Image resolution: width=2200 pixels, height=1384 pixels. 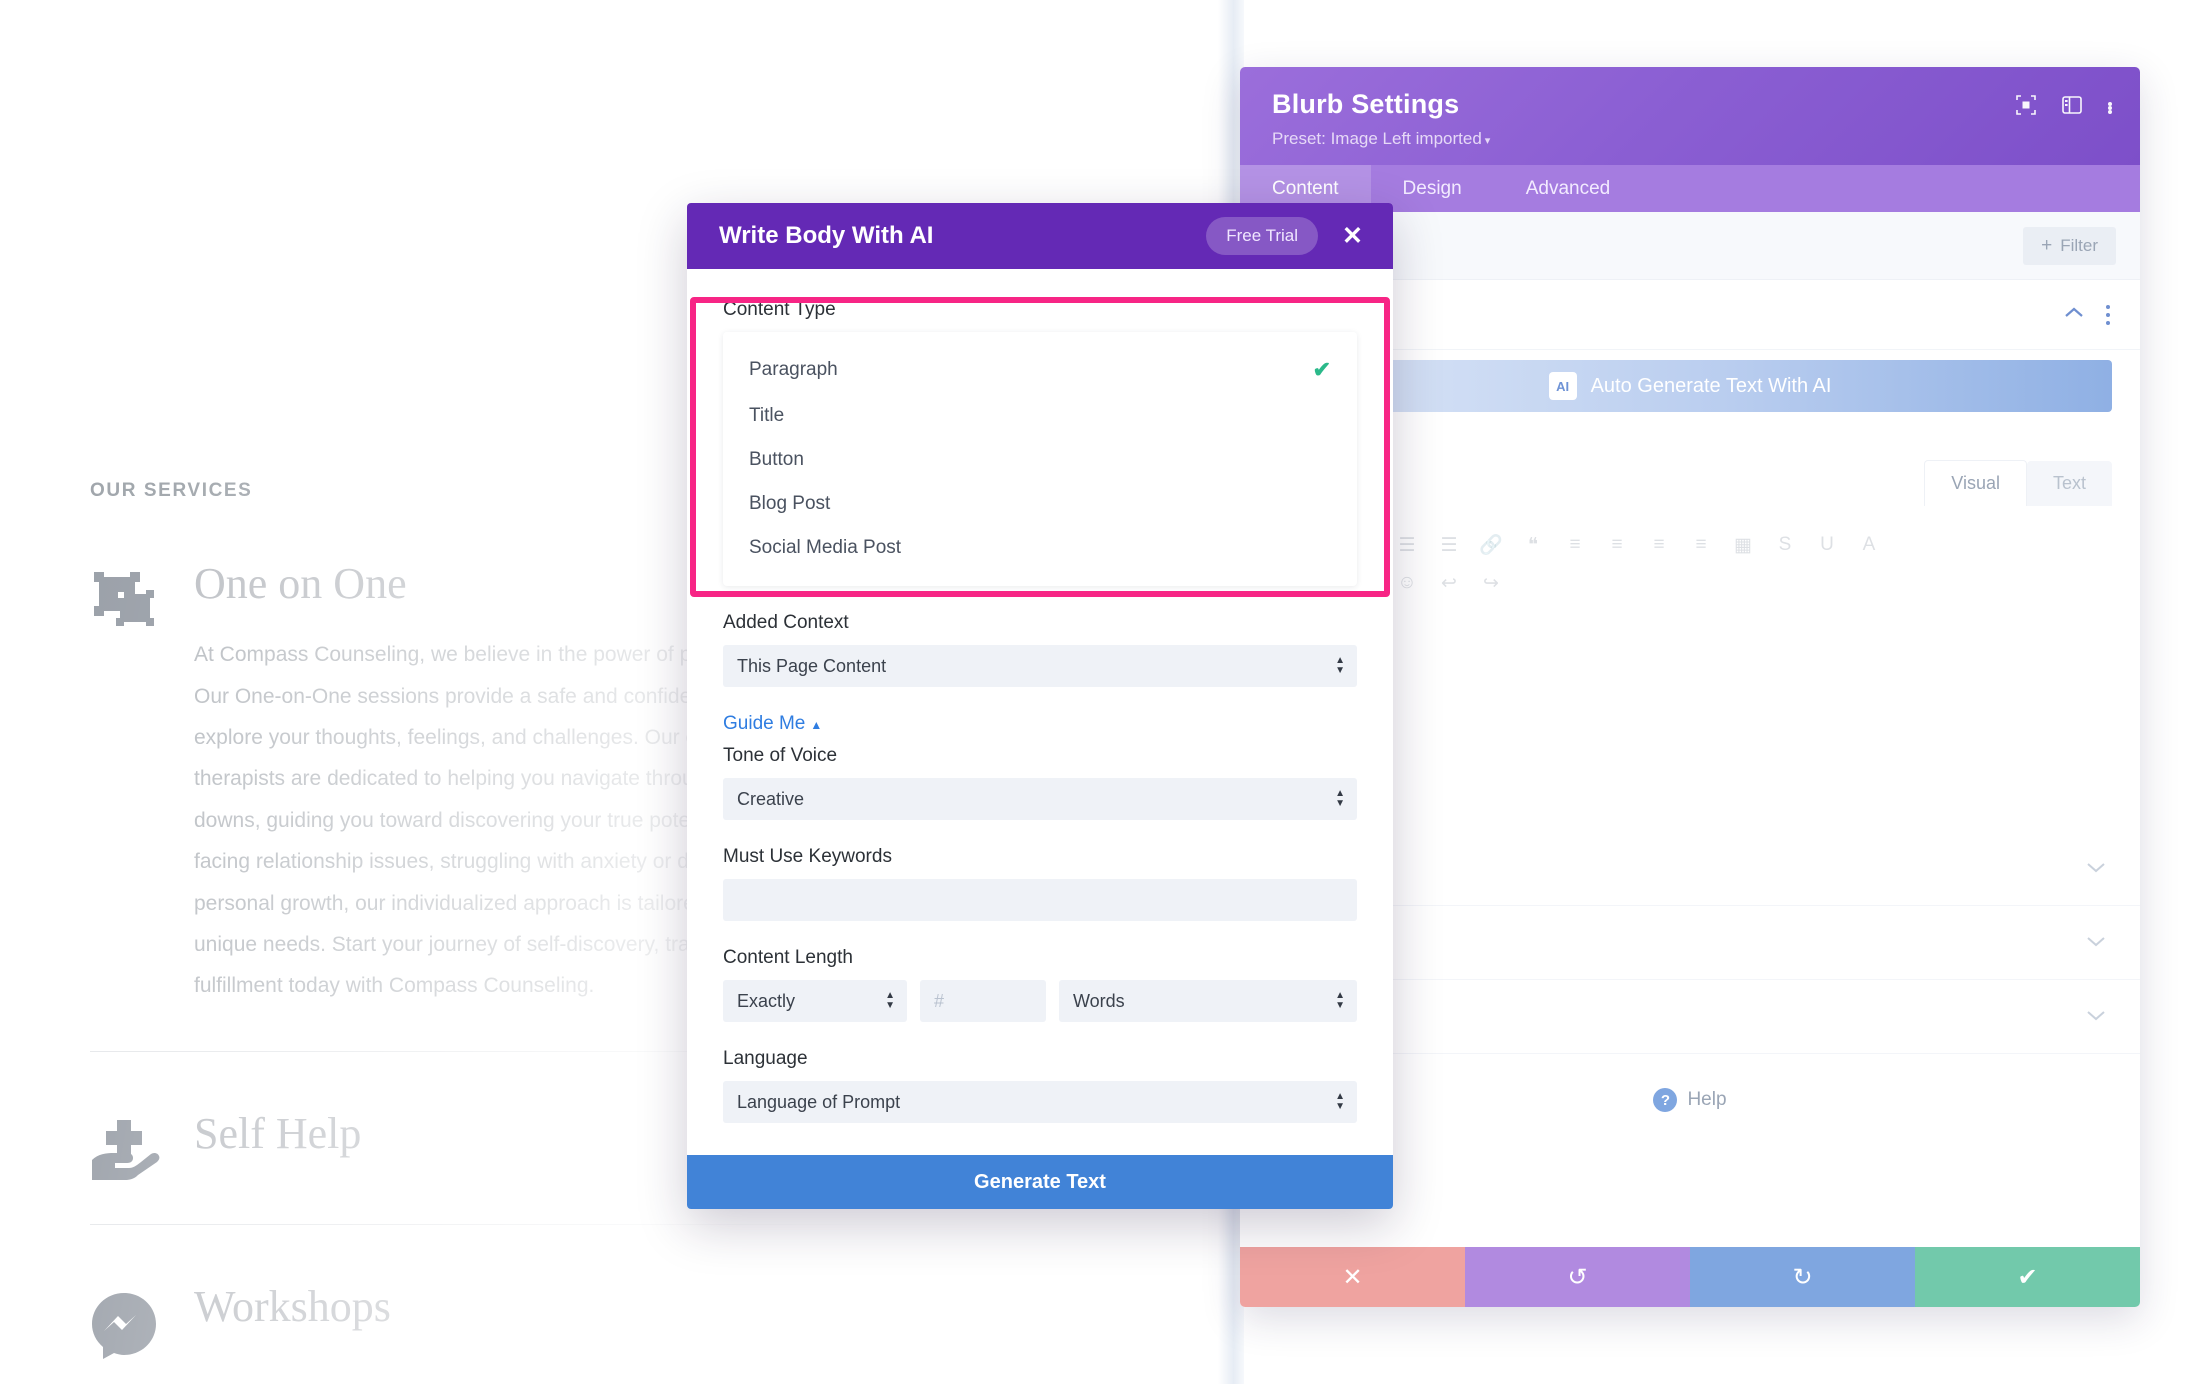 What do you see at coordinates (815, 1001) in the screenshot?
I see `content-length-mode-select: Exactly ▲ ▼` at bounding box center [815, 1001].